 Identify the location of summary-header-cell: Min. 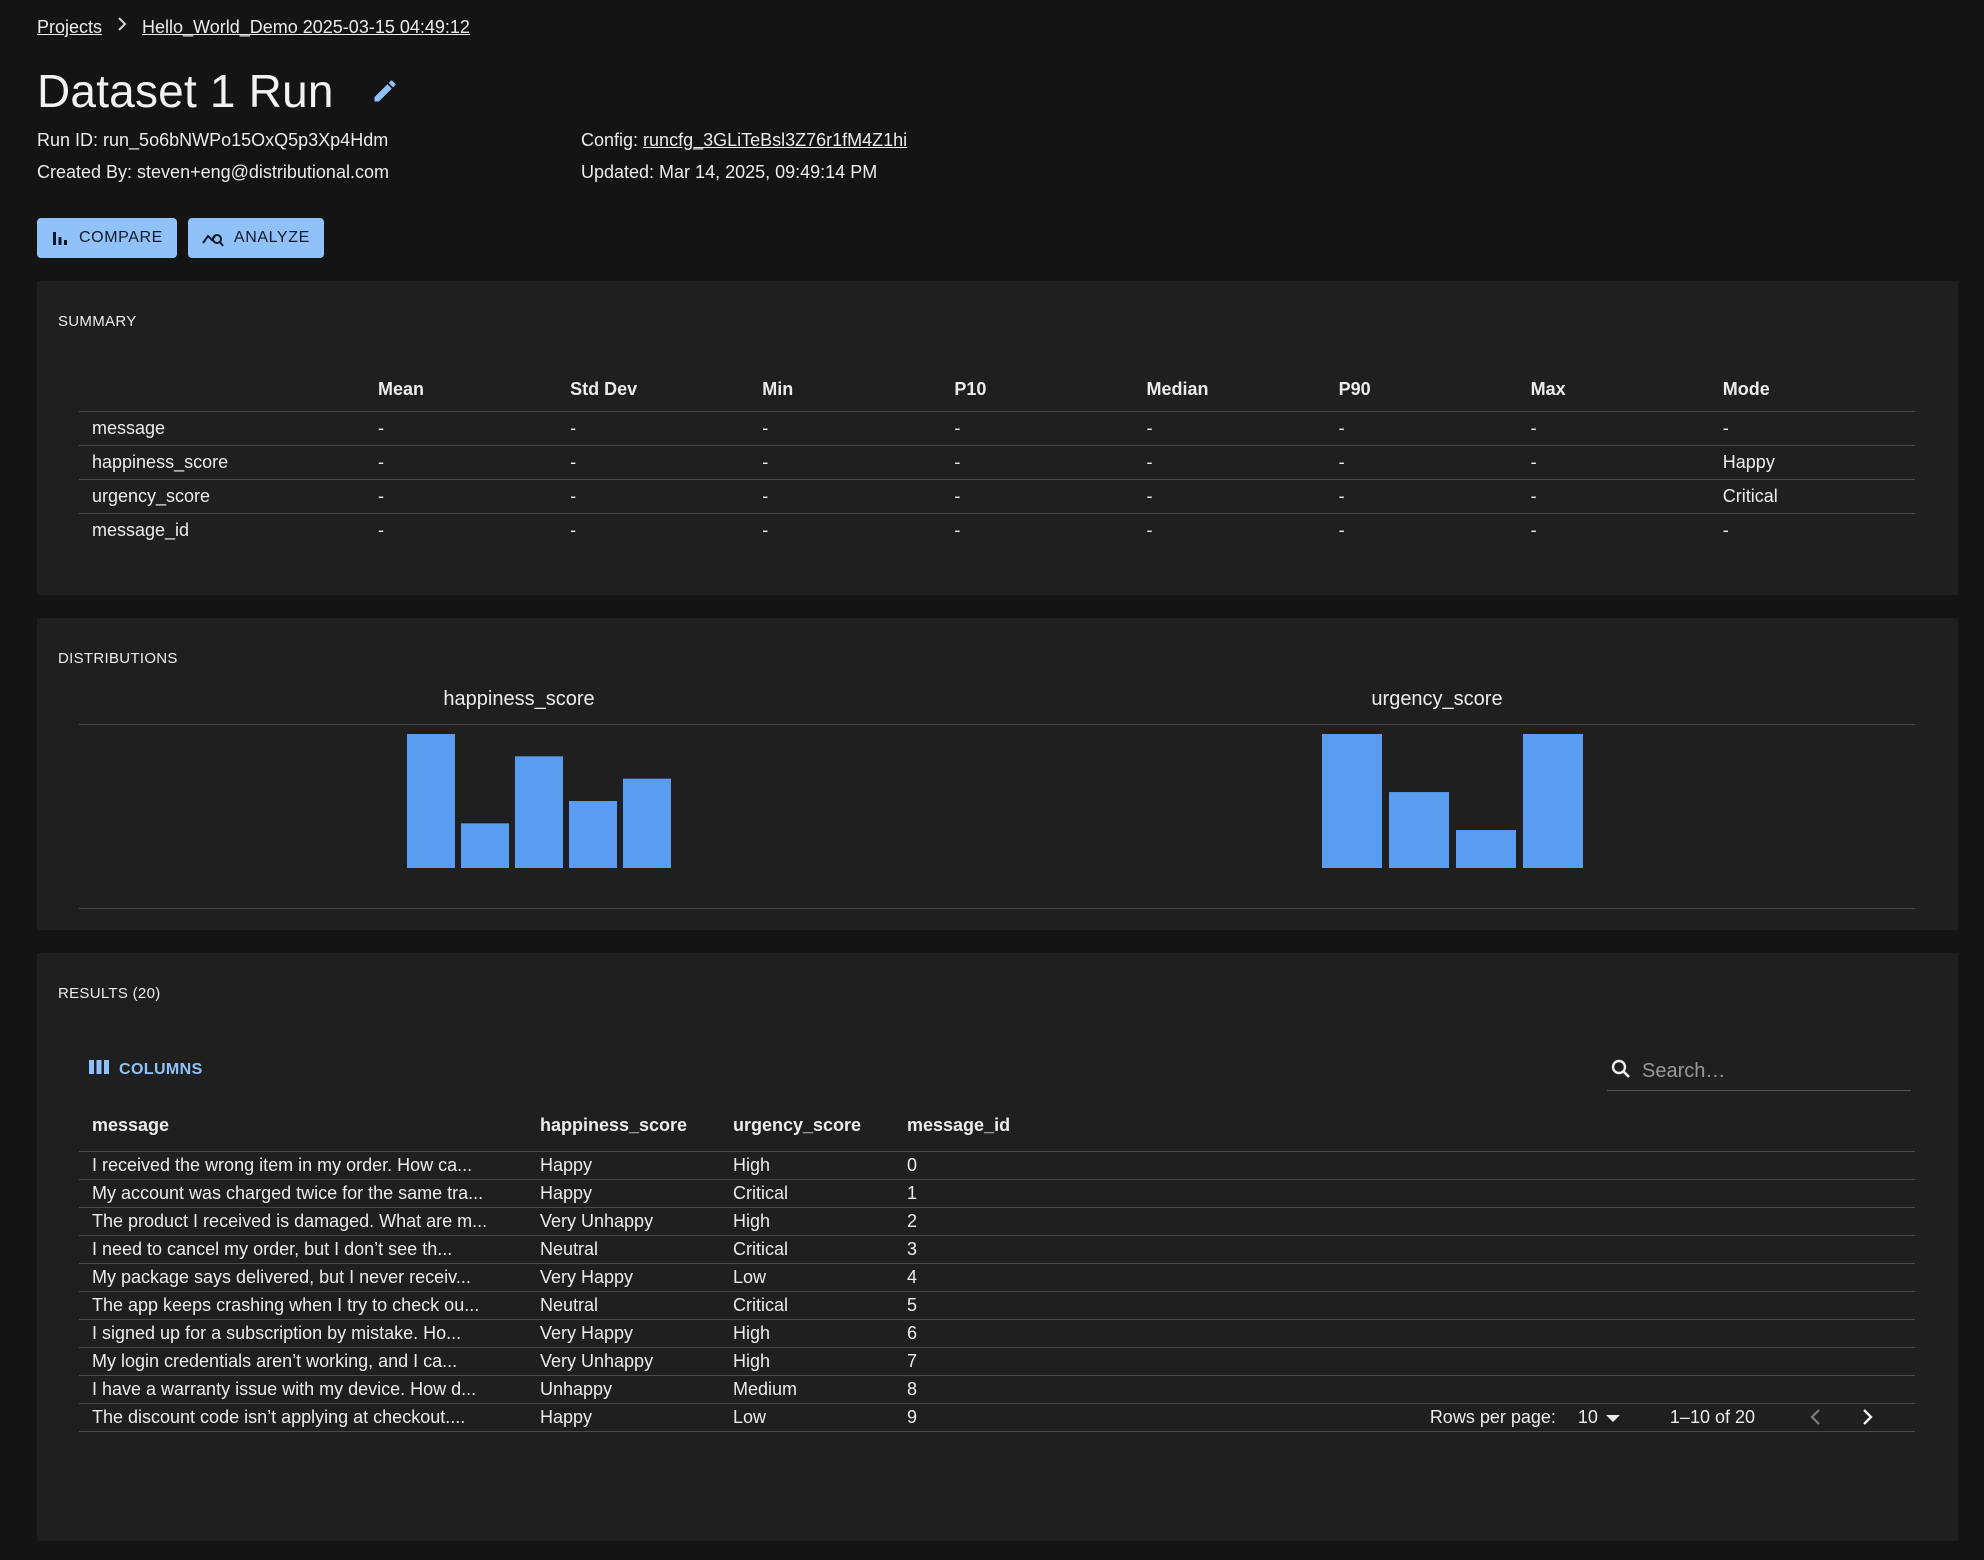
(778, 389).